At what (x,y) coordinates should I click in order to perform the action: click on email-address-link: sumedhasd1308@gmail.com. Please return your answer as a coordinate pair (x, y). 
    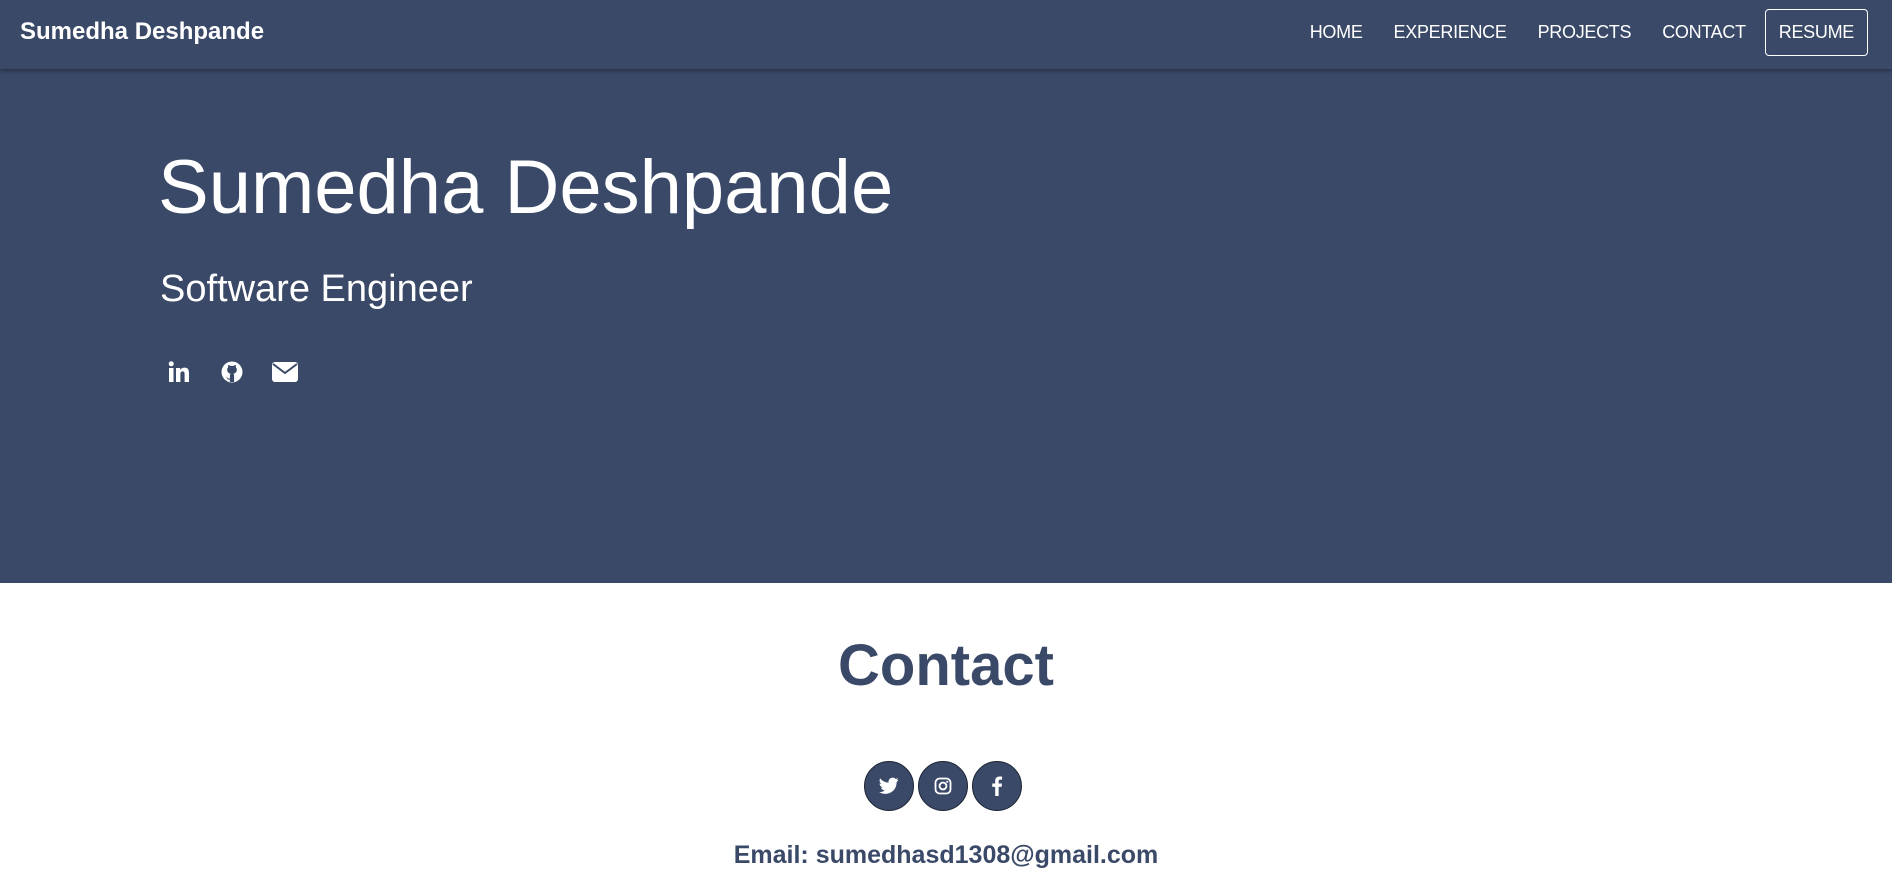
    Looking at the image, I should click on (987, 855).